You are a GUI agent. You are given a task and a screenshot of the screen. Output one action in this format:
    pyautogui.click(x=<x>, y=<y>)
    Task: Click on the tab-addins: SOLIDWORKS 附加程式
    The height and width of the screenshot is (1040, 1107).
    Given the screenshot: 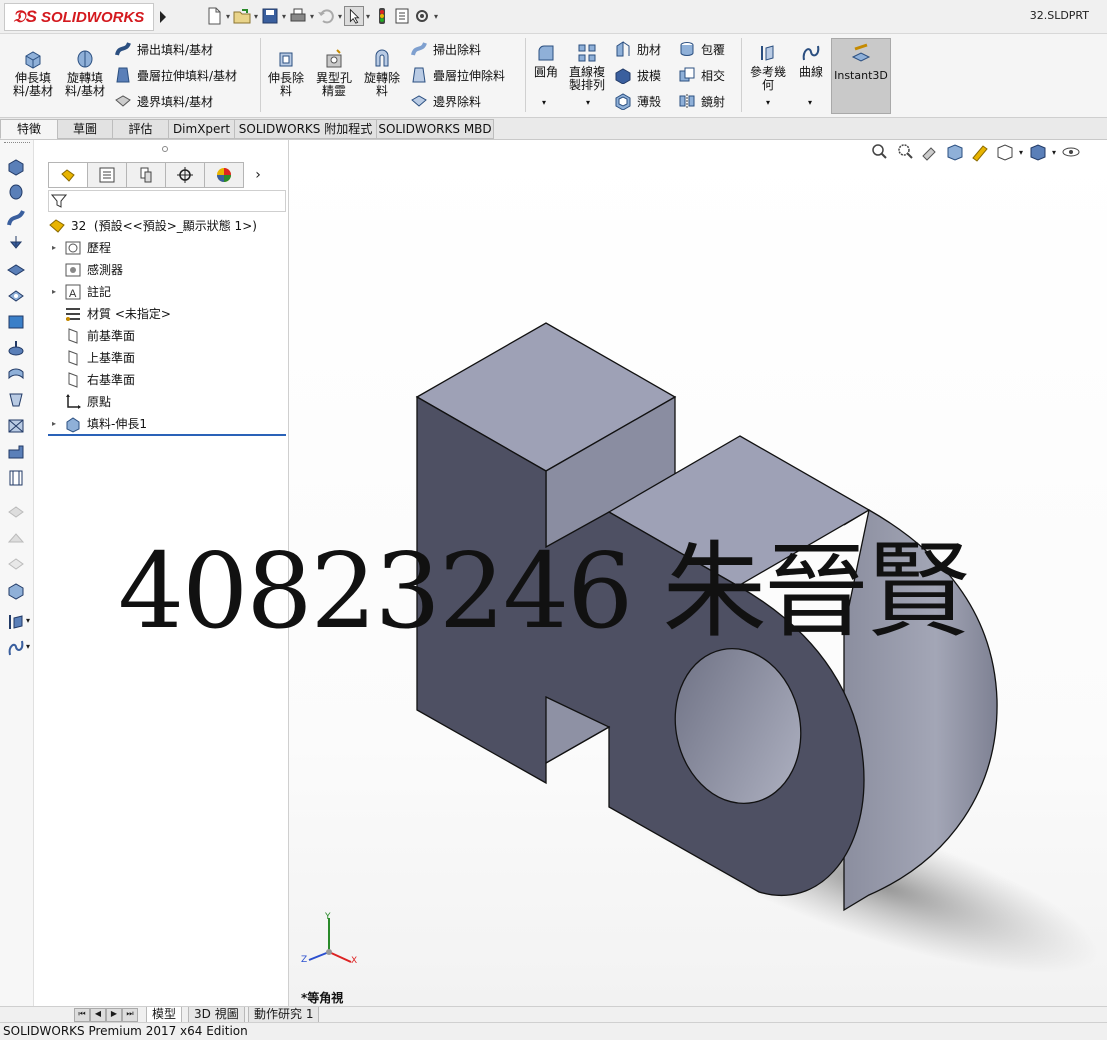 What is the action you would take?
    pyautogui.click(x=305, y=129)
    